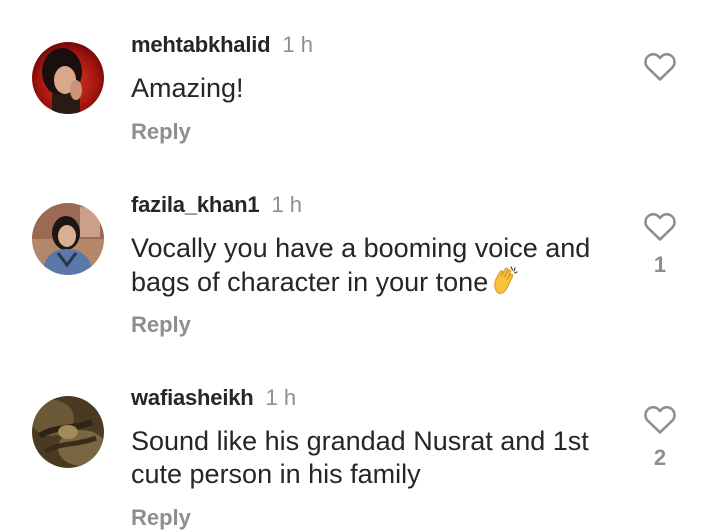 The image size is (720, 532). I want to click on clapping-hands-emoji, so click(505, 280).